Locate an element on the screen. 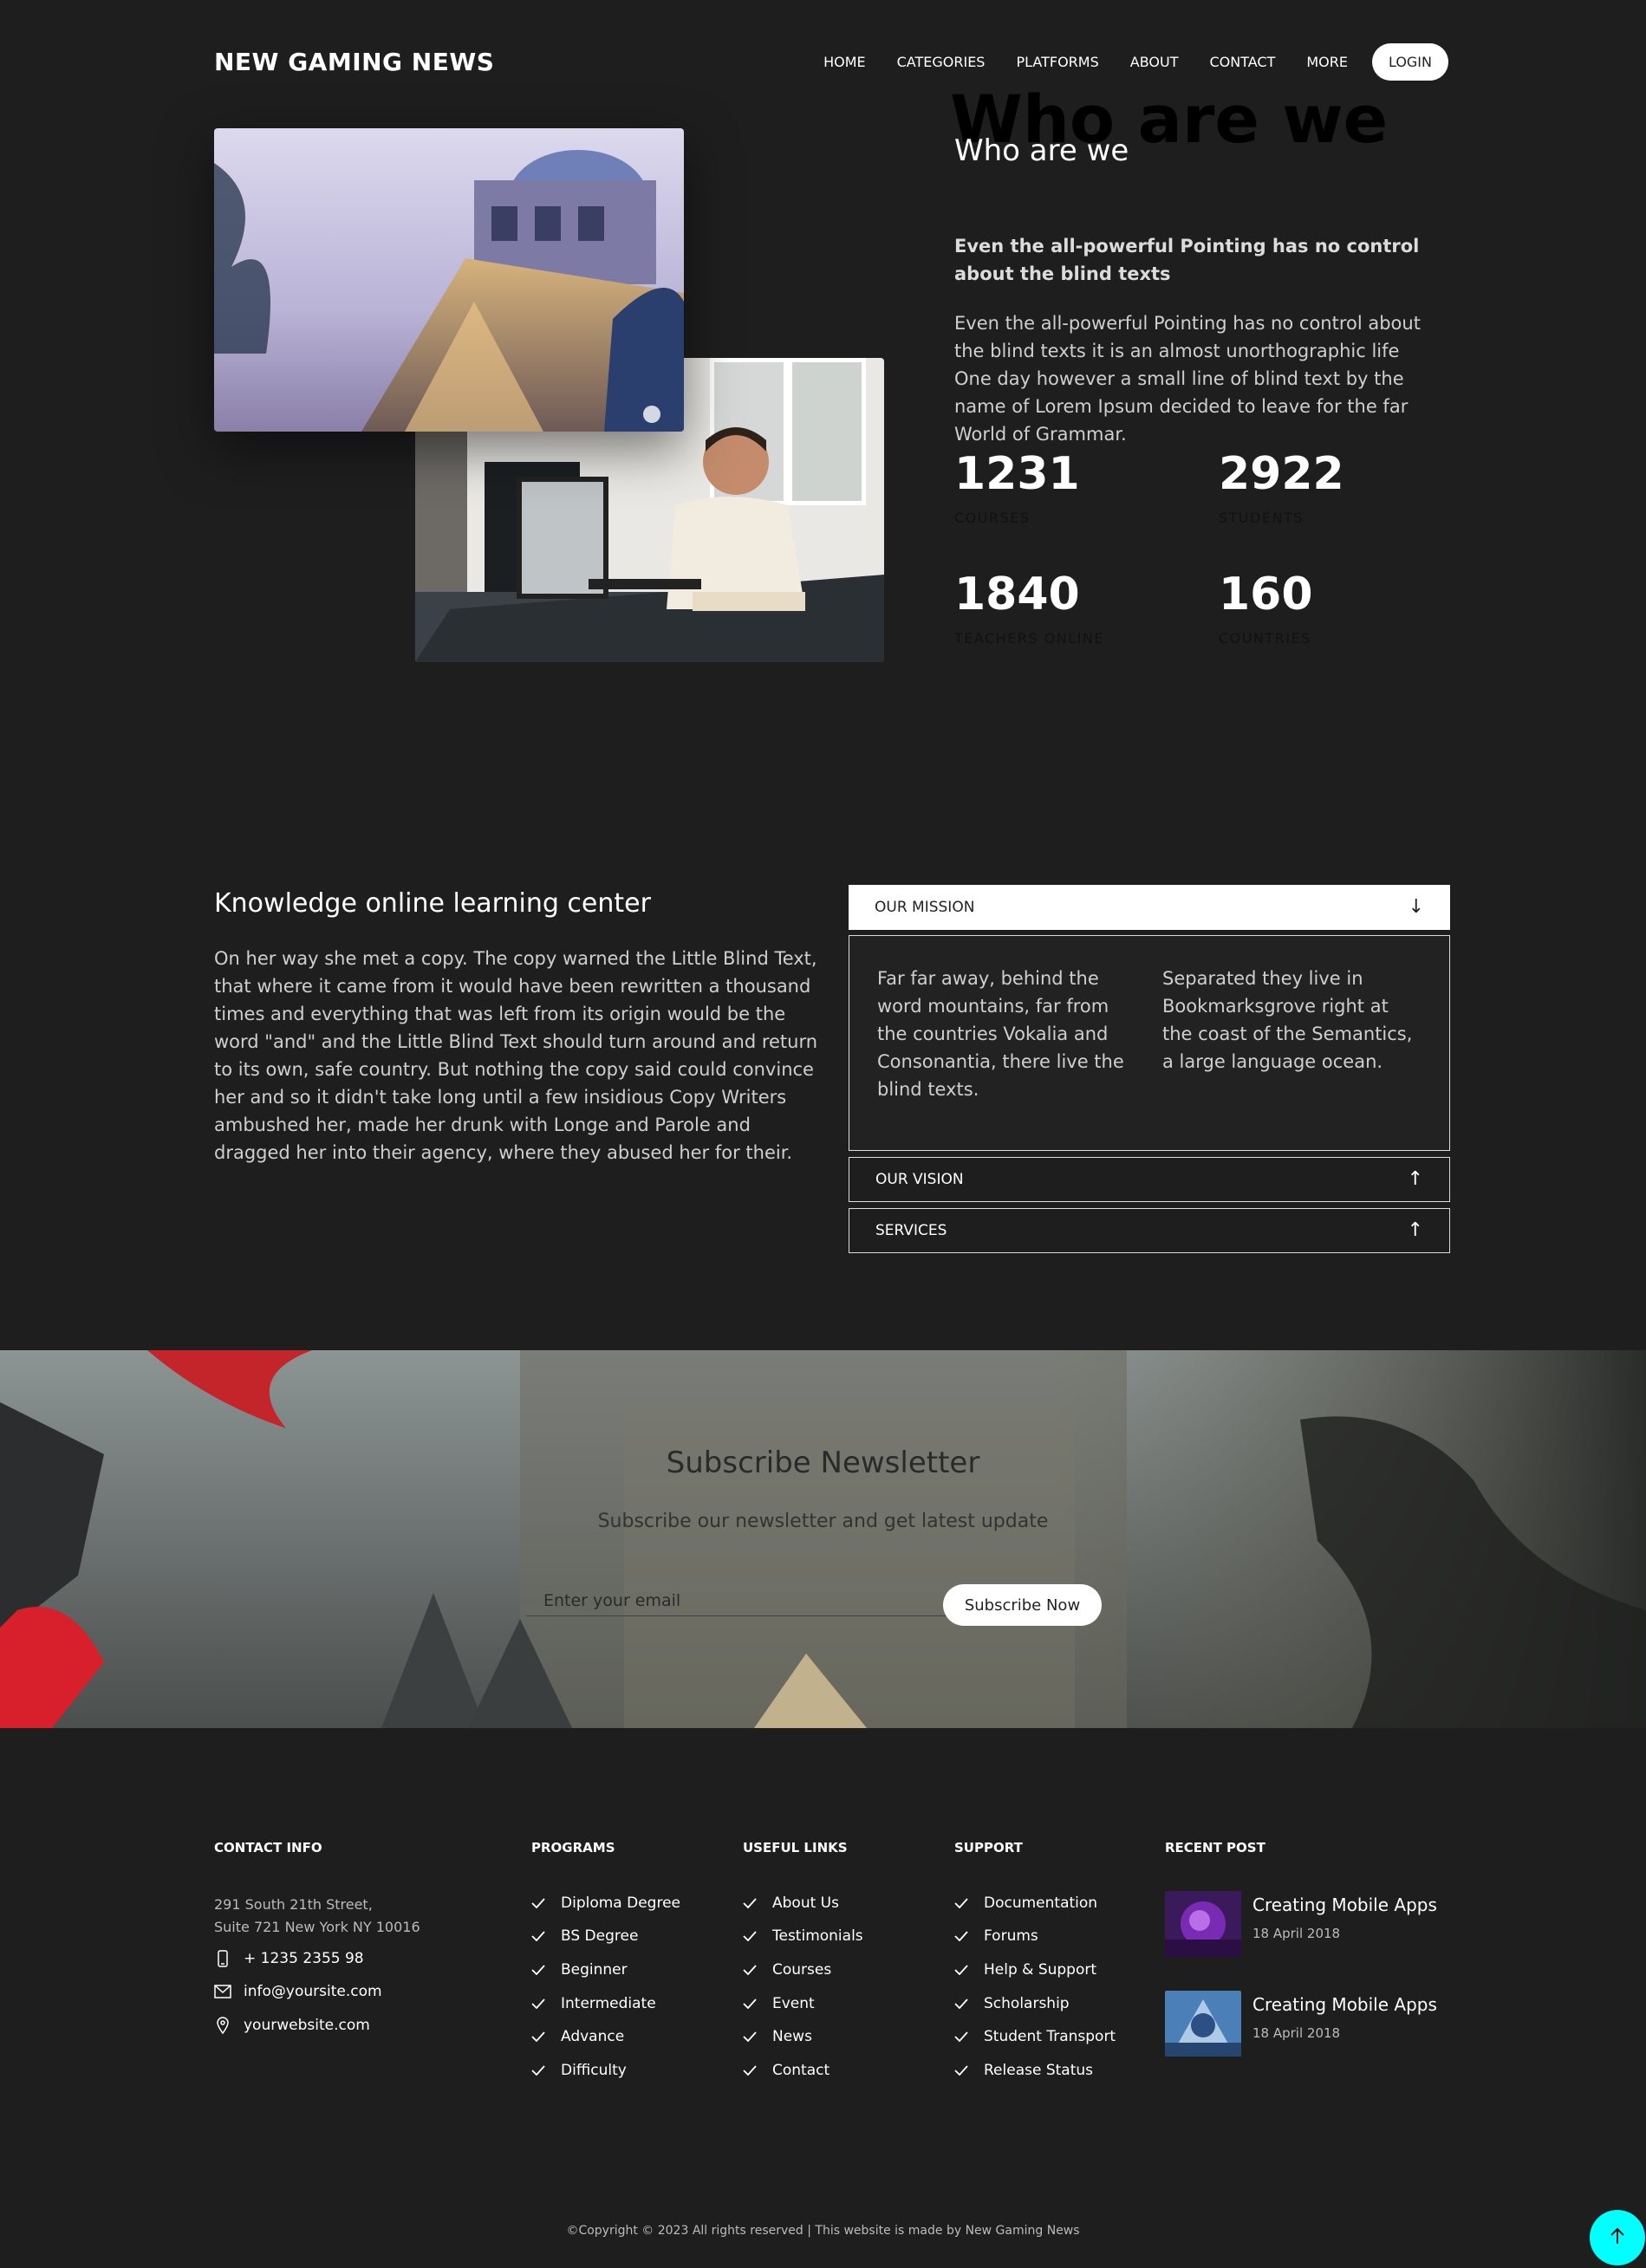 This screenshot has width=1646, height=2268. nav-about: ABOUT is located at coordinates (1154, 62).